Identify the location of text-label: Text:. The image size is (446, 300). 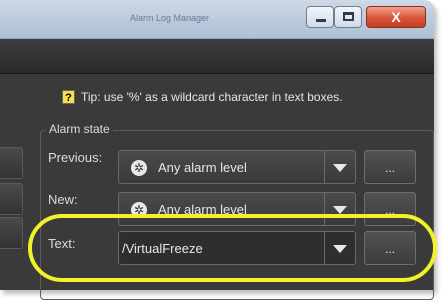
(62, 243).